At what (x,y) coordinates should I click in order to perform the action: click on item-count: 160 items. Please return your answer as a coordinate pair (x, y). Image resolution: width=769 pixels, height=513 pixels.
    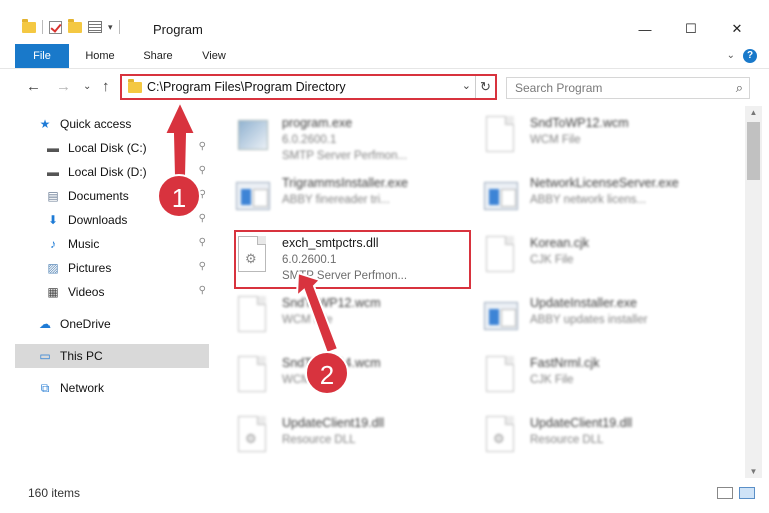
    Looking at the image, I should click on (54, 493).